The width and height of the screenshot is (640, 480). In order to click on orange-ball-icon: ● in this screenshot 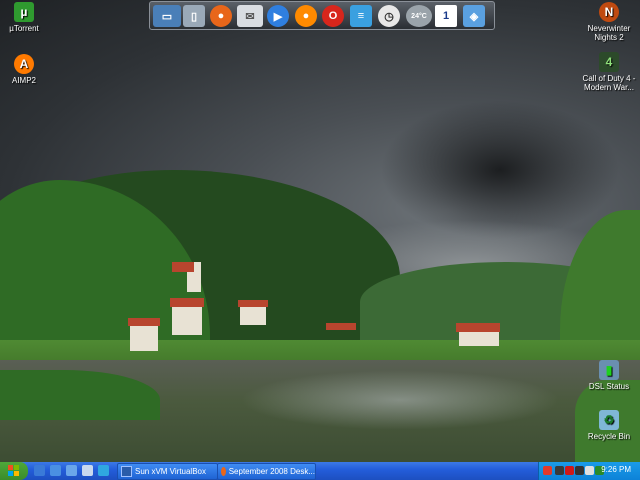, I will do `click(306, 16)`.